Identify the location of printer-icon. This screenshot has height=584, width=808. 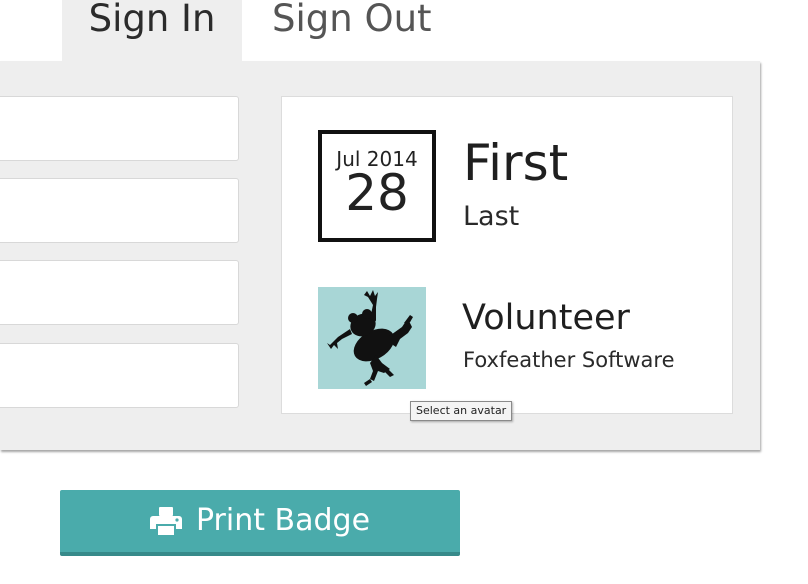
(165, 521).